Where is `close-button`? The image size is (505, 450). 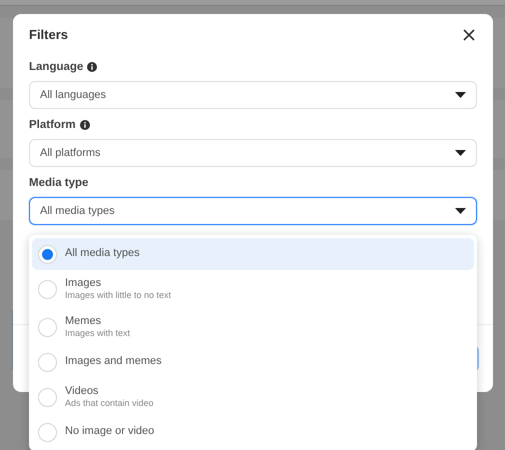 close-button is located at coordinates (469, 34).